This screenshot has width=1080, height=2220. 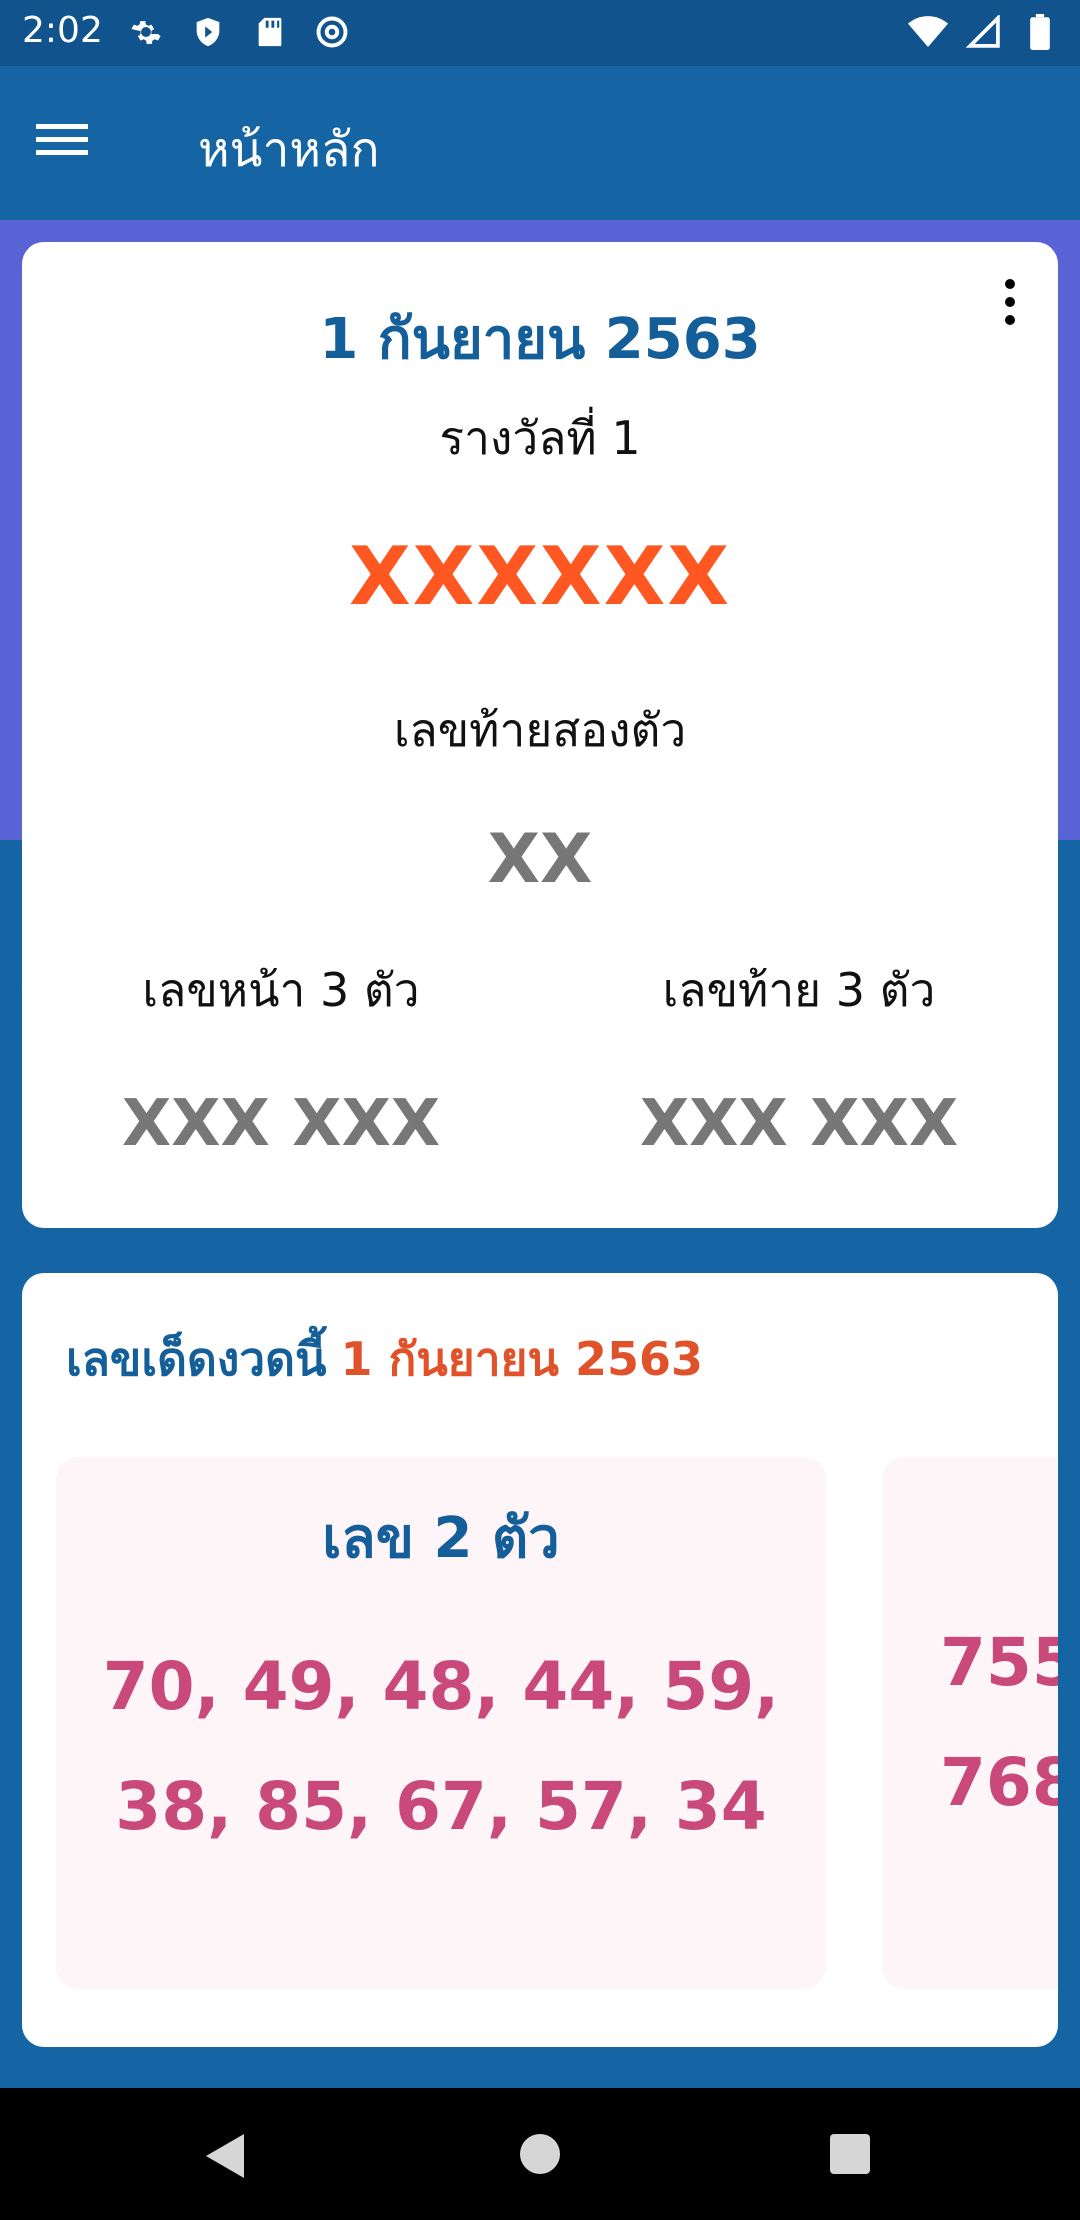 What do you see at coordinates (540, 730) in the screenshot?
I see `last-two-digits-label: เลขท้ายสองตัว` at bounding box center [540, 730].